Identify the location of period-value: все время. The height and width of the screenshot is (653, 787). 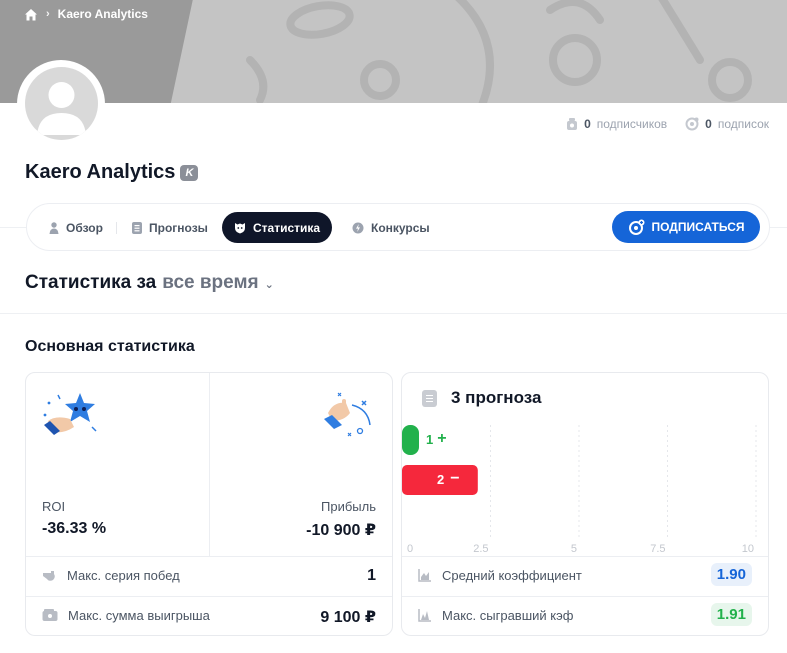
(210, 283).